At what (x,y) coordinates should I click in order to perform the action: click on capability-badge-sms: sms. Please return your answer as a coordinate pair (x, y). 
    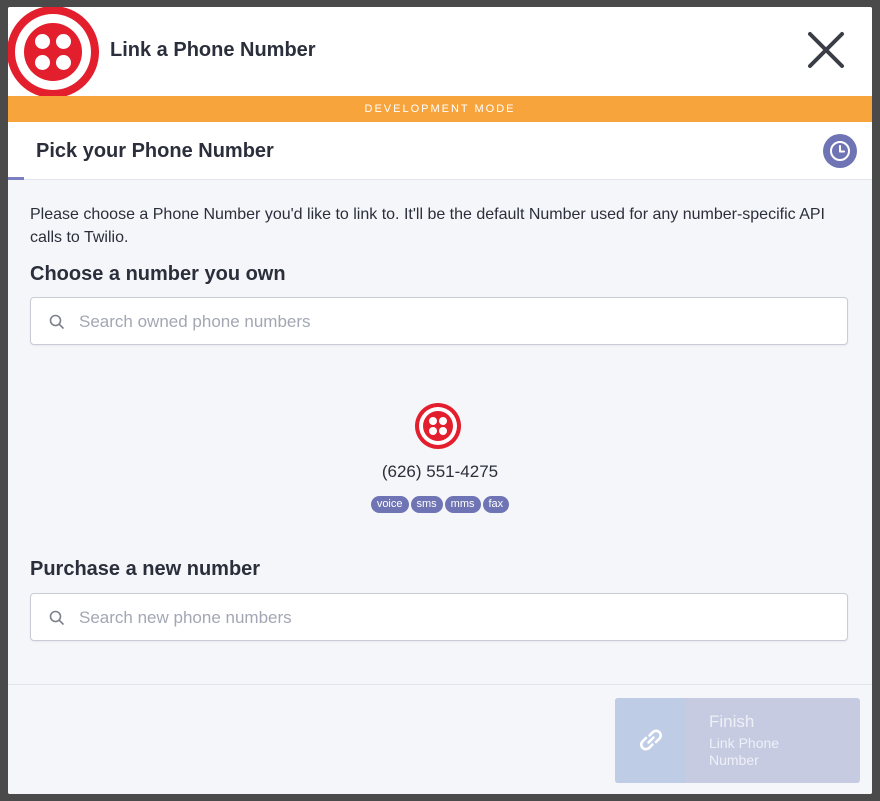
    Looking at the image, I should click on (426, 504).